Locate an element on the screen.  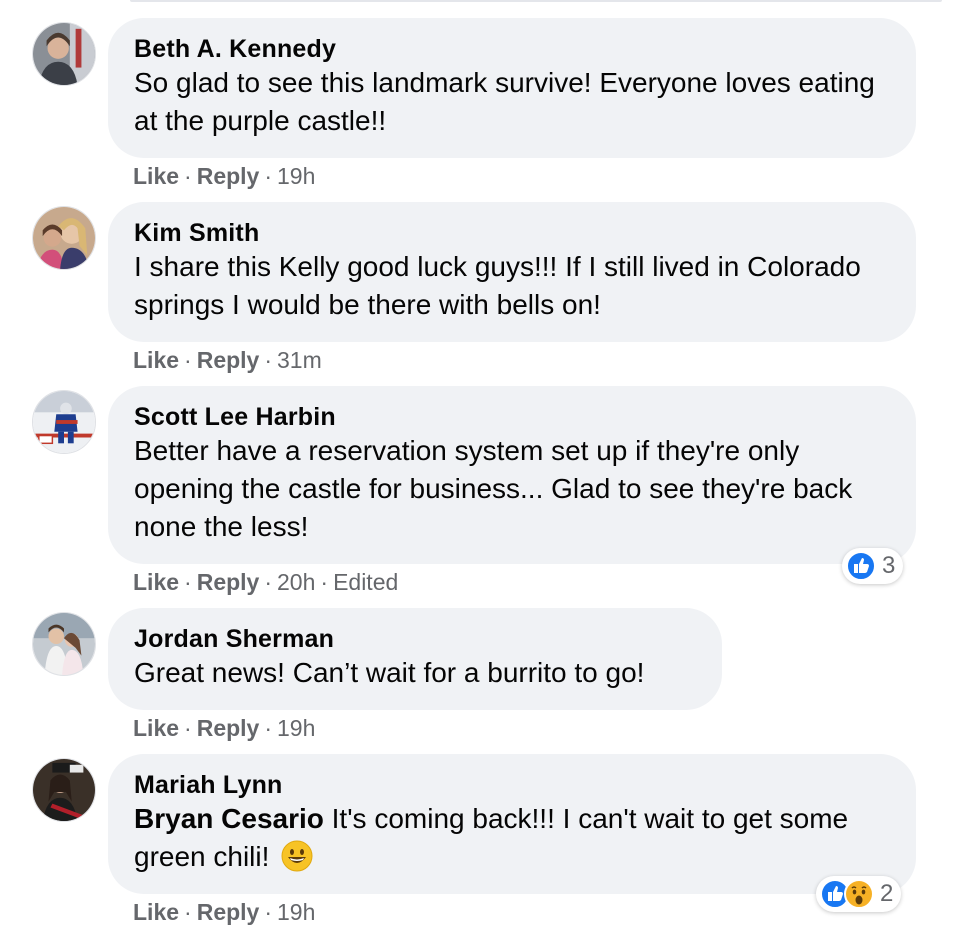
comment-timestamp: 20h is located at coordinates (296, 582).